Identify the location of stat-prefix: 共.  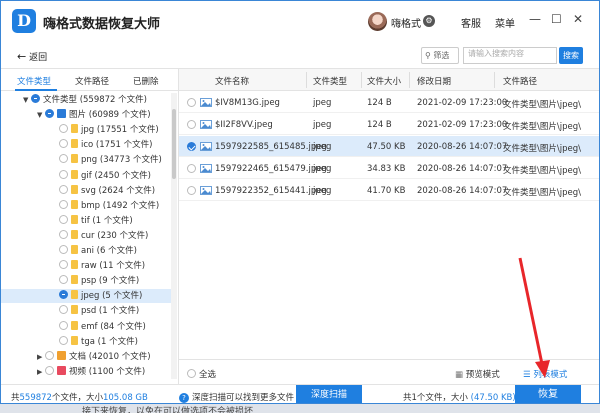
(15, 398).